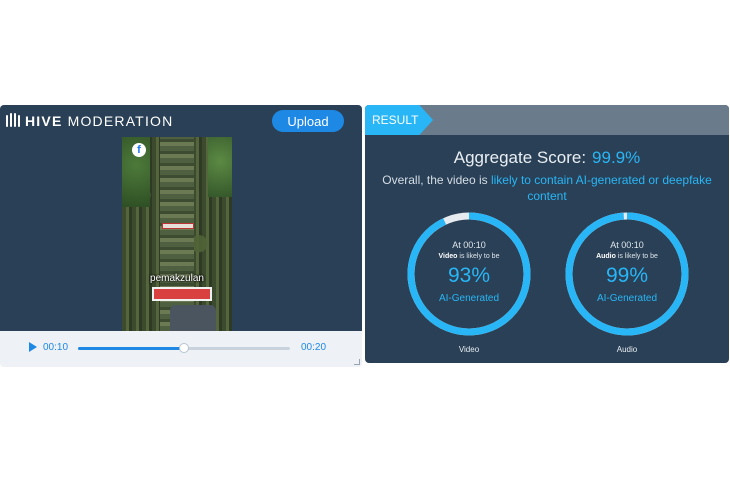  Describe the element at coordinates (627, 349) in the screenshot. I see `audio-gauge-name: Audio` at that location.